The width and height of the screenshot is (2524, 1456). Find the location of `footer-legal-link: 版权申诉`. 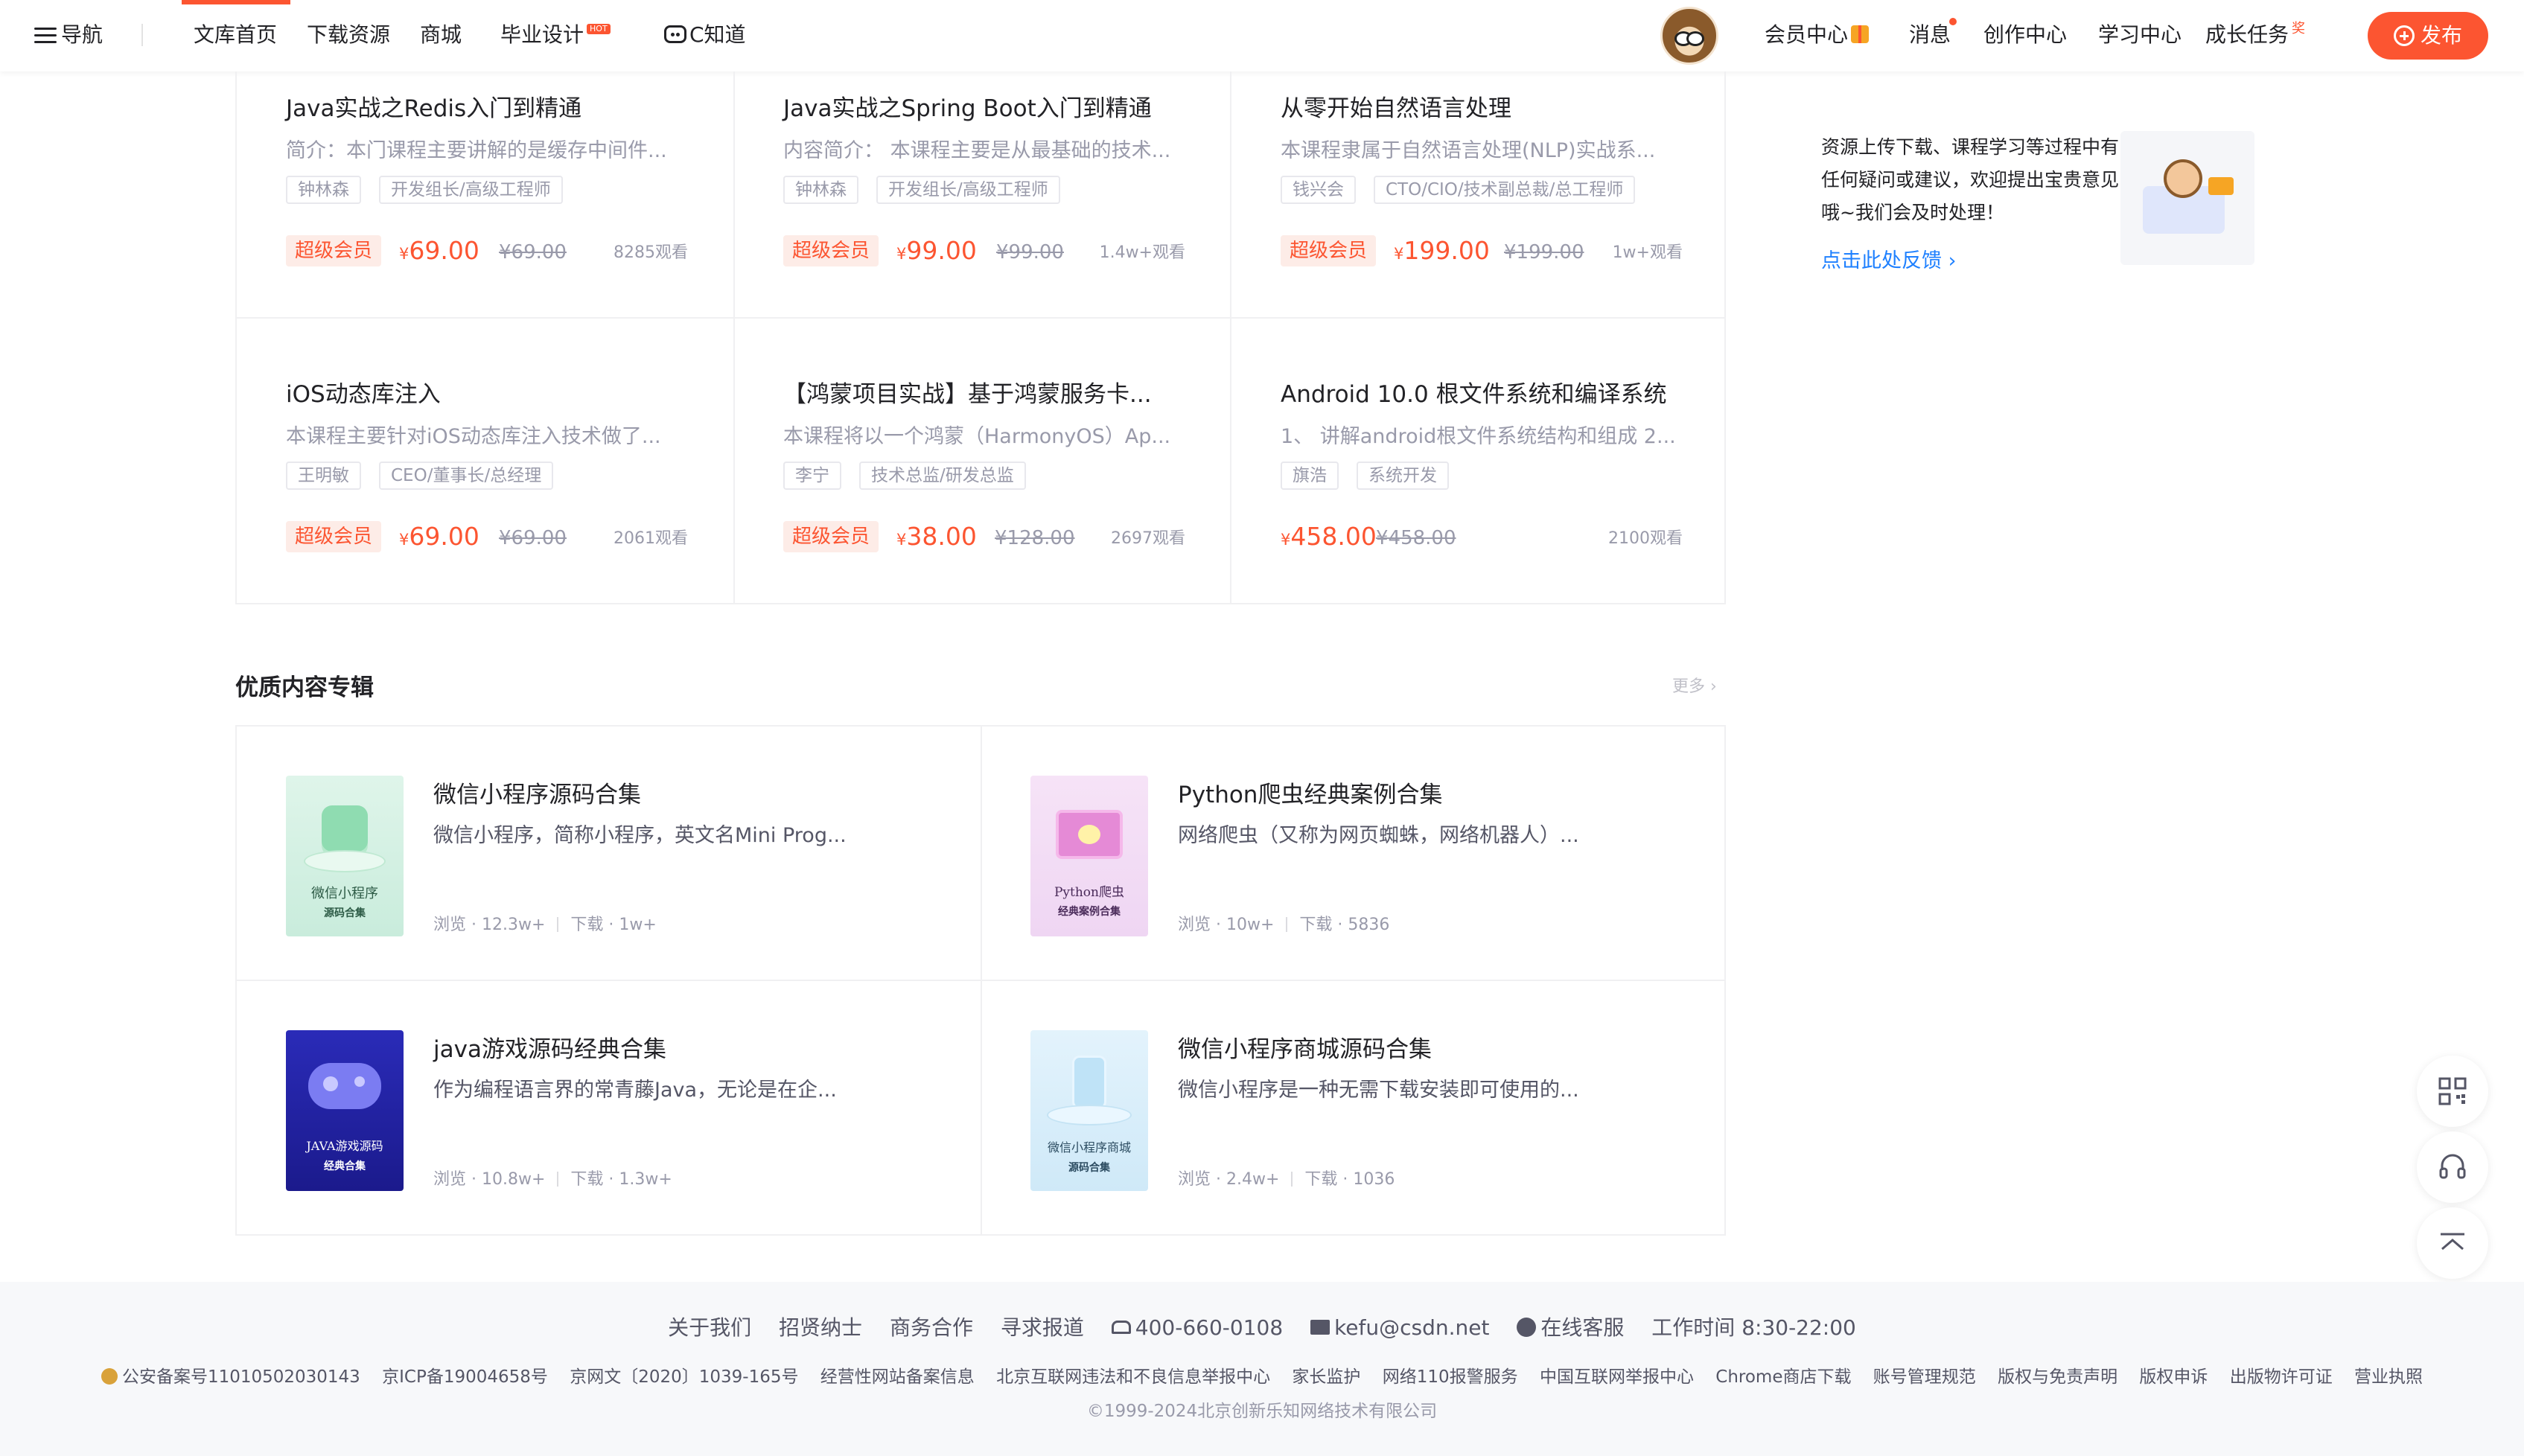

footer-legal-link: 版权申诉 is located at coordinates (2173, 1377).